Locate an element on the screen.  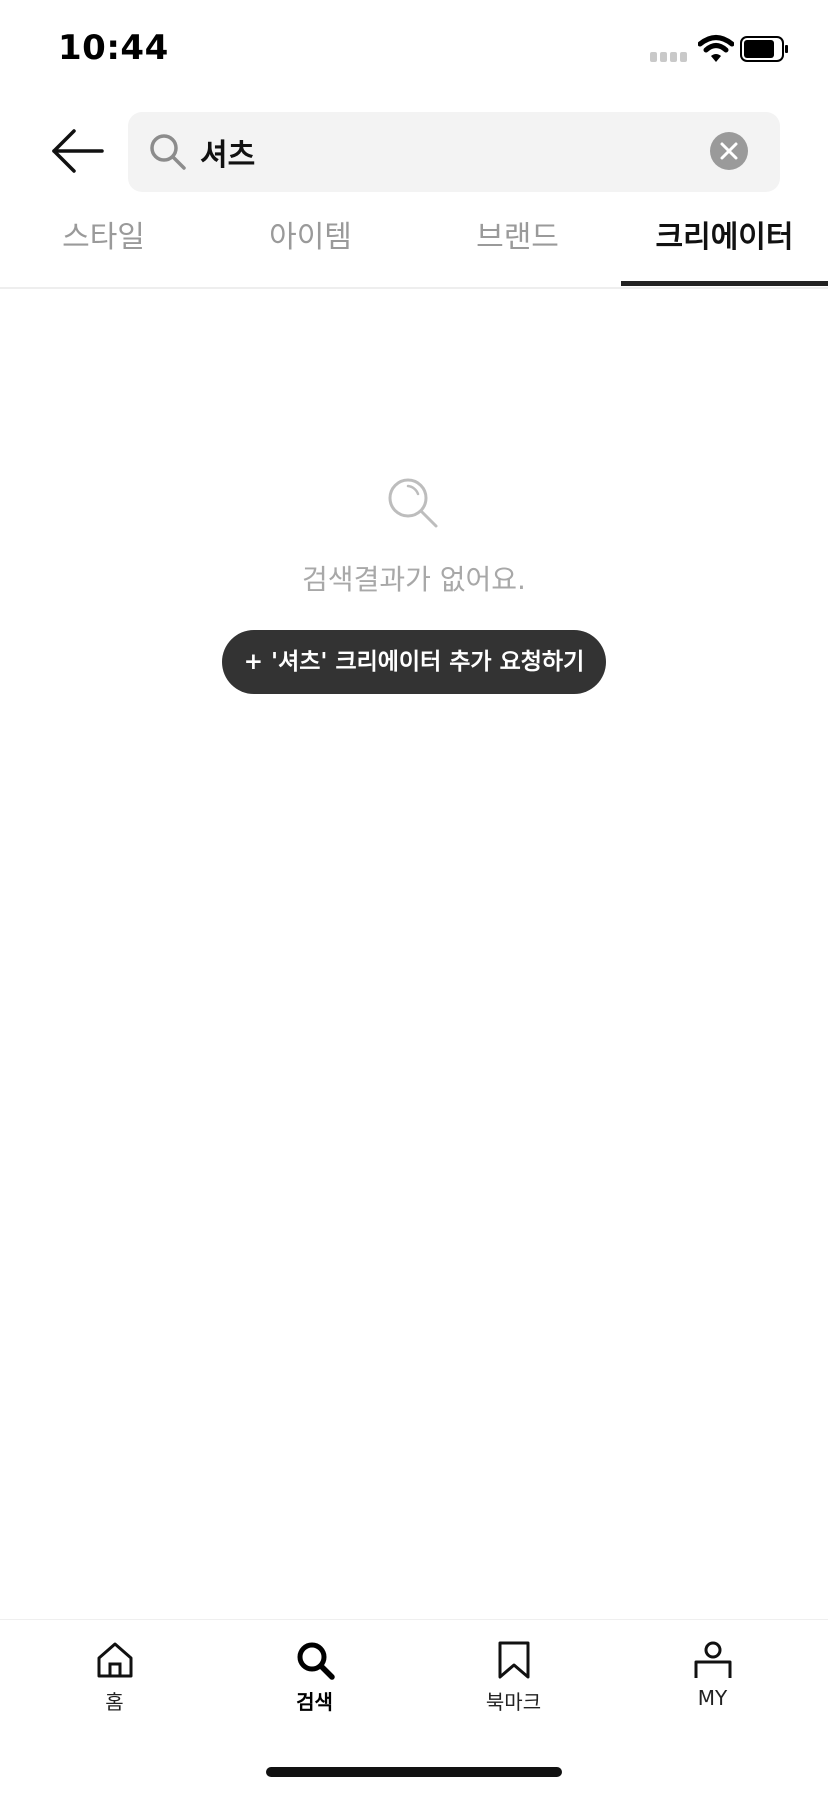
tab-item: 아이템 is located at coordinates (310, 246).